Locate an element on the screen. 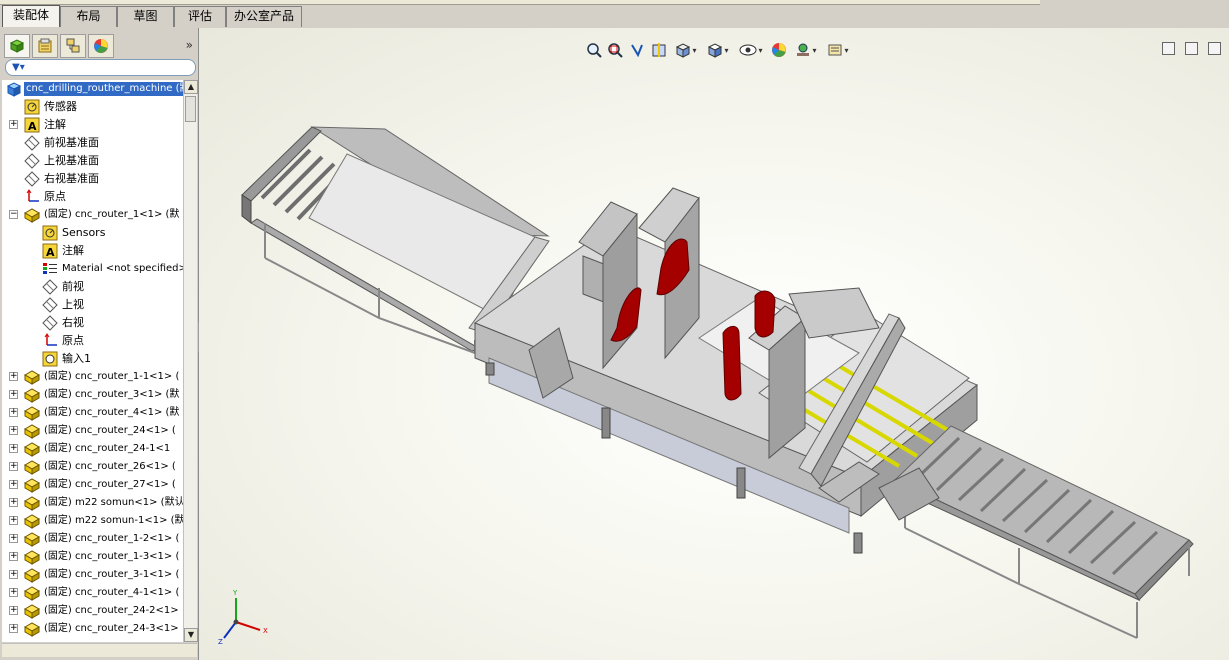 This screenshot has height=660, width=1229. restore-view-icon is located at coordinates (1191, 48).